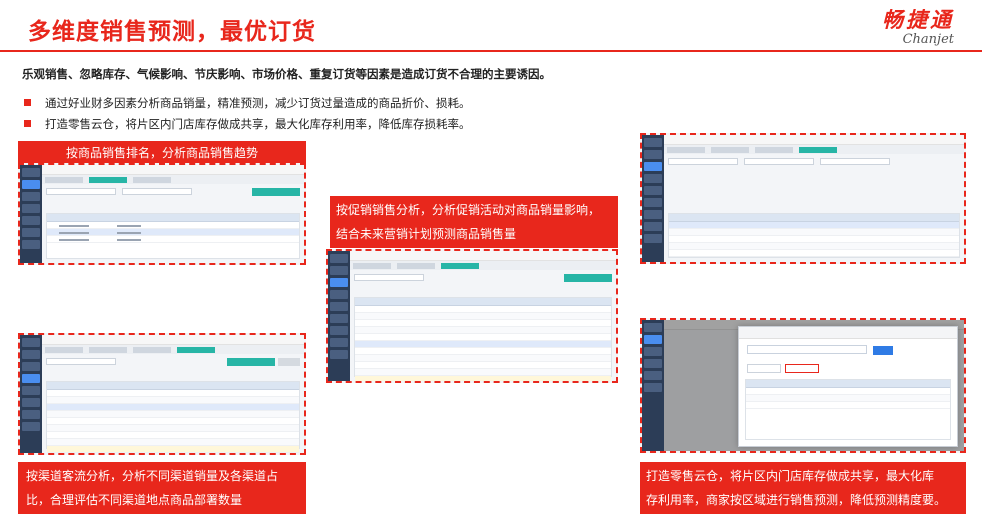  I want to click on callout-text-line2: 存利用率，商家按区域进行销售预测，降低预测精度要。, so click(796, 500).